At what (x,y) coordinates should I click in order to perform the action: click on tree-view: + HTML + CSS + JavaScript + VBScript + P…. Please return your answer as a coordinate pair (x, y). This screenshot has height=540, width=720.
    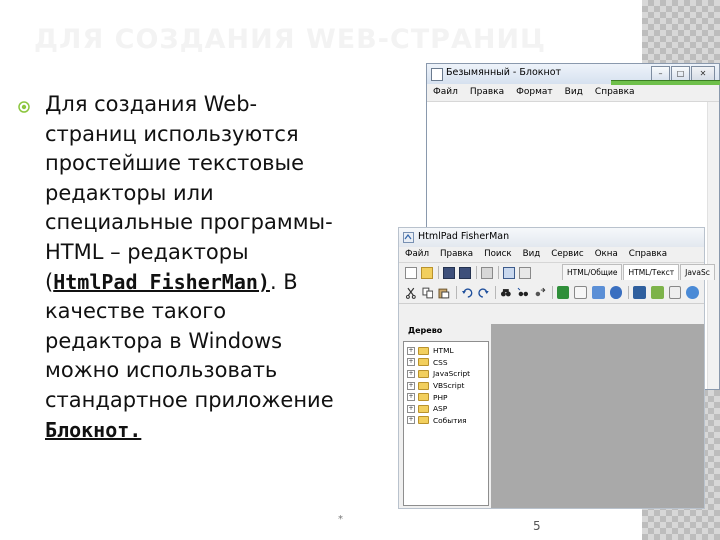
    Looking at the image, I should click on (446, 423).